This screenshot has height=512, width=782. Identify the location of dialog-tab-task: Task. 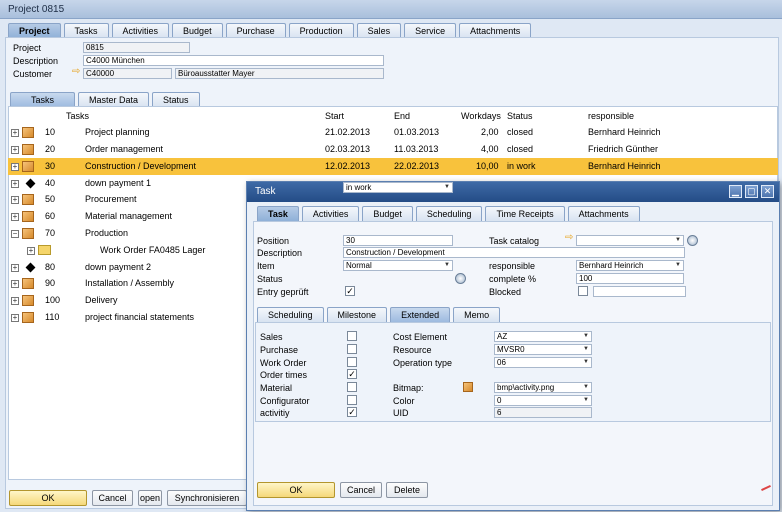
(278, 213).